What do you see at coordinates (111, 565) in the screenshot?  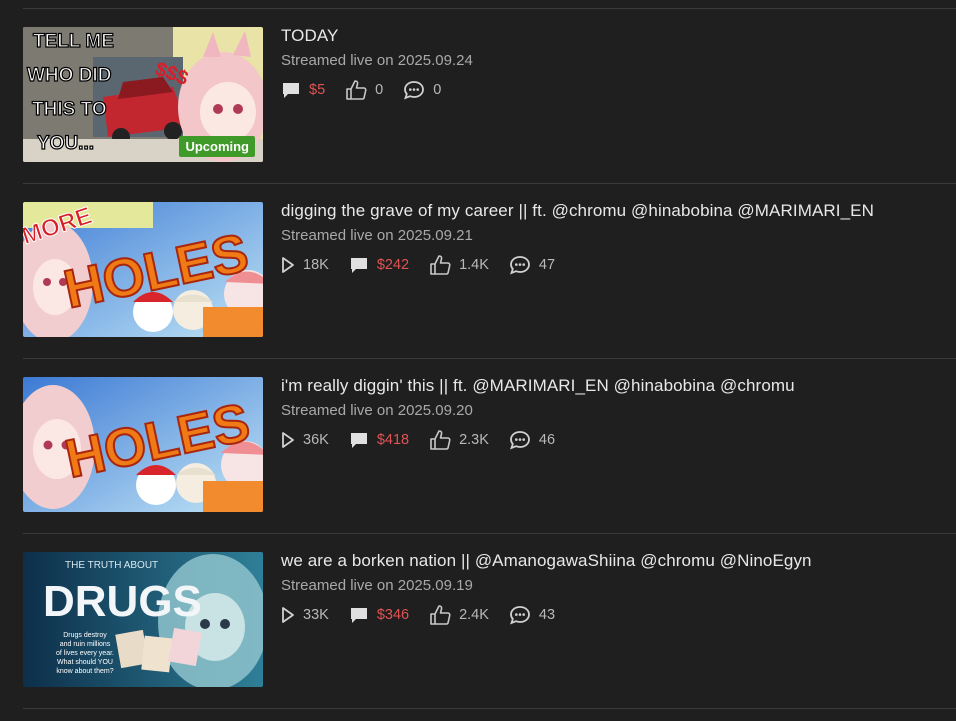 I see `thumb-text: THE TRUTH ABOUT` at bounding box center [111, 565].